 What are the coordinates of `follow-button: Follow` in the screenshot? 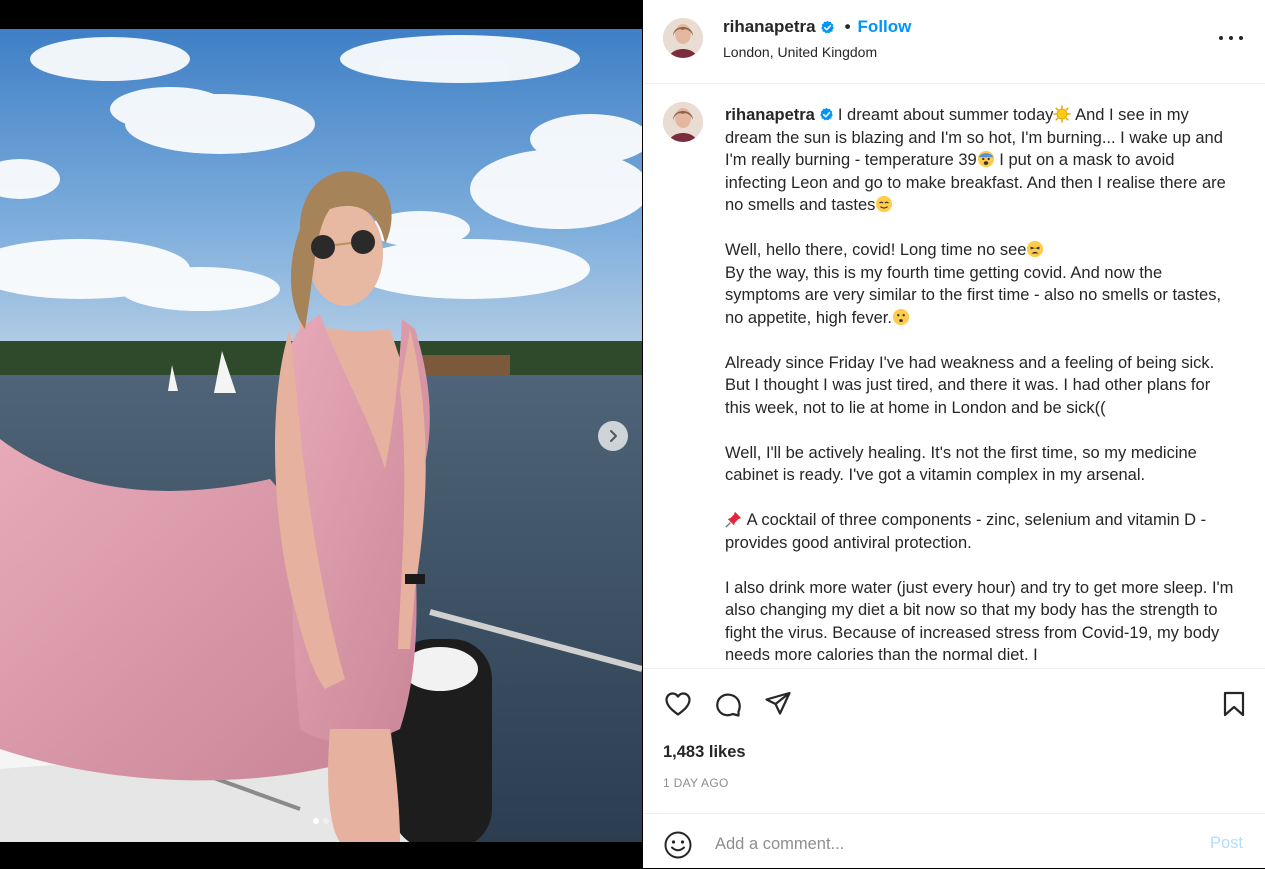 It's located at (885, 27).